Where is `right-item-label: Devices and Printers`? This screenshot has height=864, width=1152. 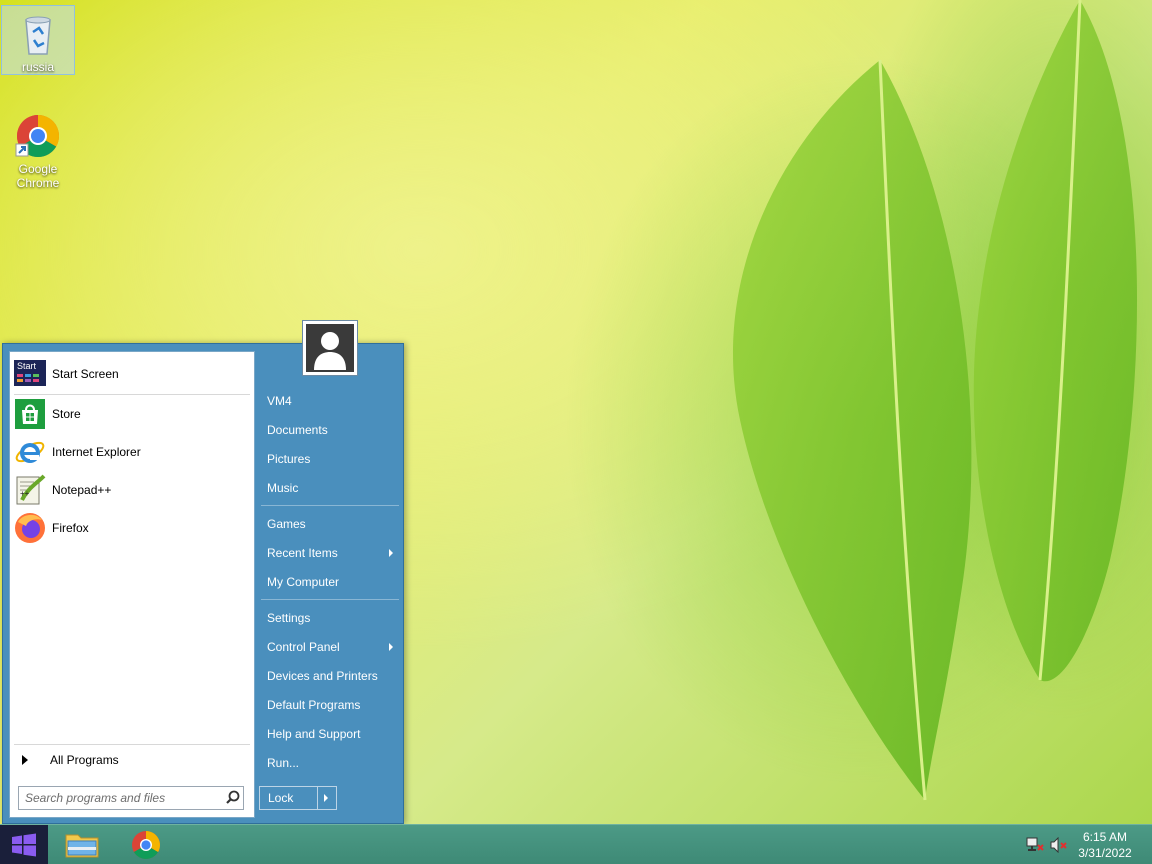
right-item-label: Devices and Printers is located at coordinates (322, 676).